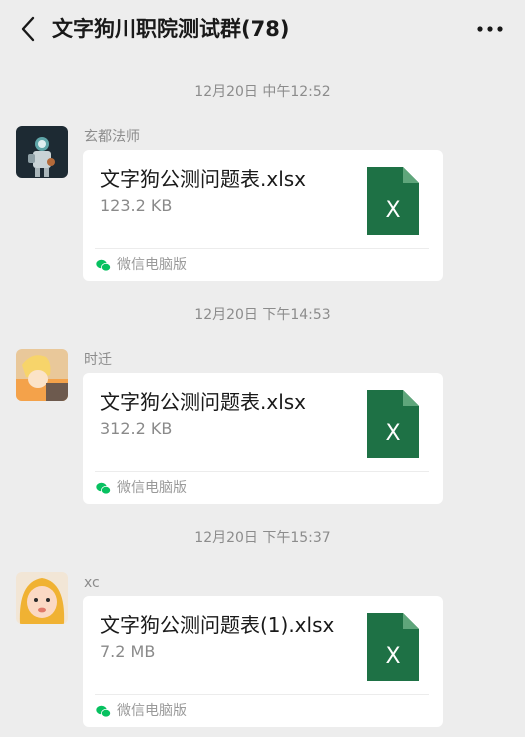 The height and width of the screenshot is (737, 525). I want to click on message-timestamp: 12月20日 中午12:52, so click(262, 92).